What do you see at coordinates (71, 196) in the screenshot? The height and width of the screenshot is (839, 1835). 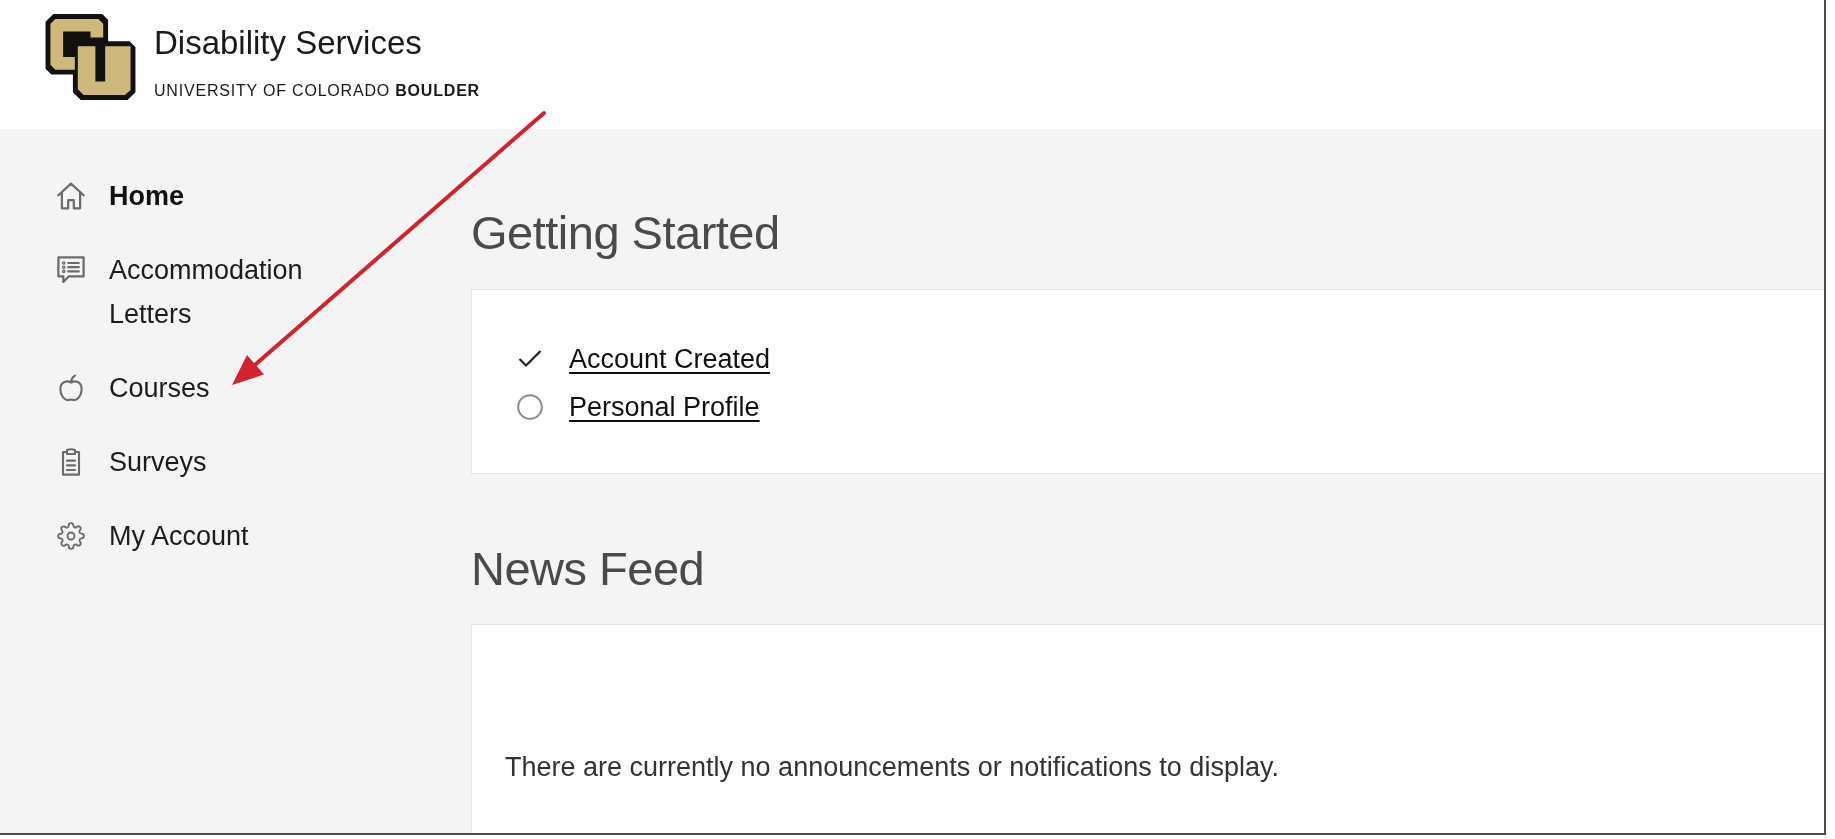 I see `home-icon` at bounding box center [71, 196].